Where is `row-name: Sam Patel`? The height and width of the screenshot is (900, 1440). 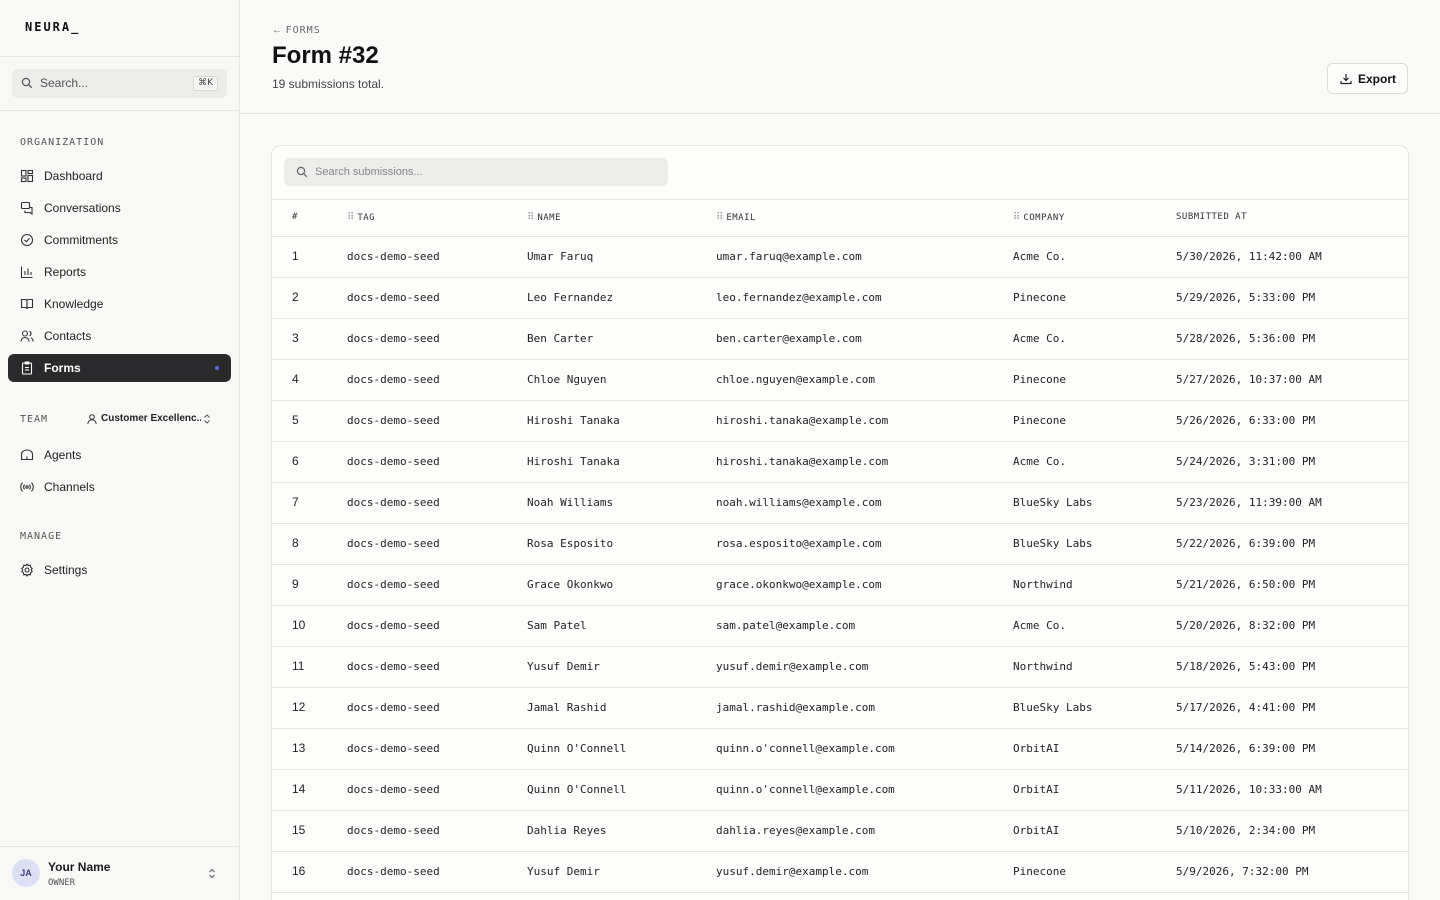 row-name: Sam Patel is located at coordinates (557, 625).